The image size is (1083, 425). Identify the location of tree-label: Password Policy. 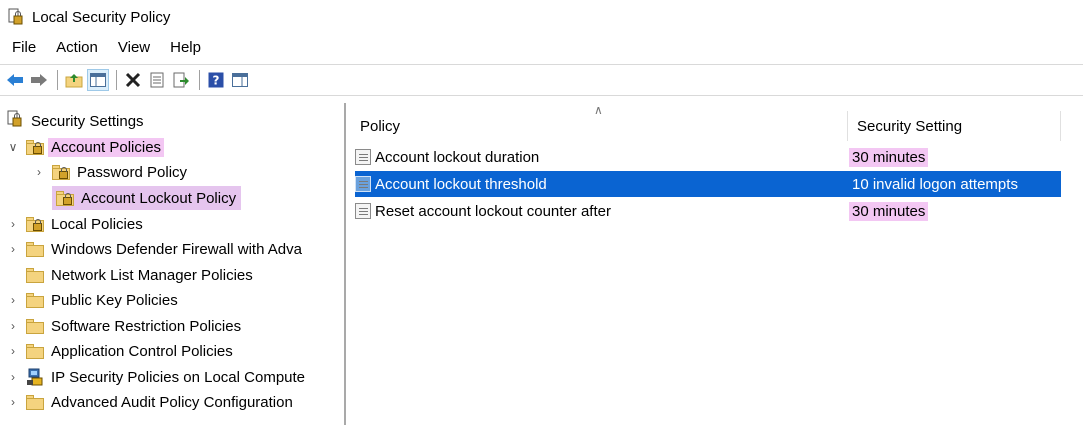
(132, 172).